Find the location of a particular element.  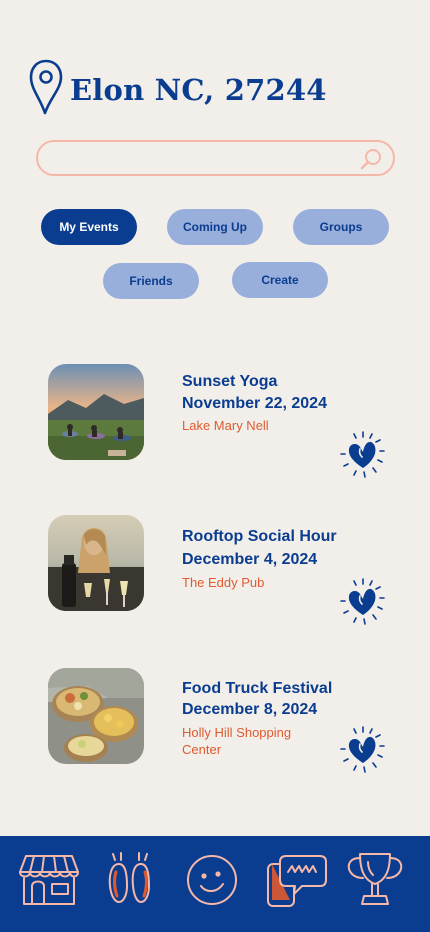

storefront-icon is located at coordinates (49, 880).